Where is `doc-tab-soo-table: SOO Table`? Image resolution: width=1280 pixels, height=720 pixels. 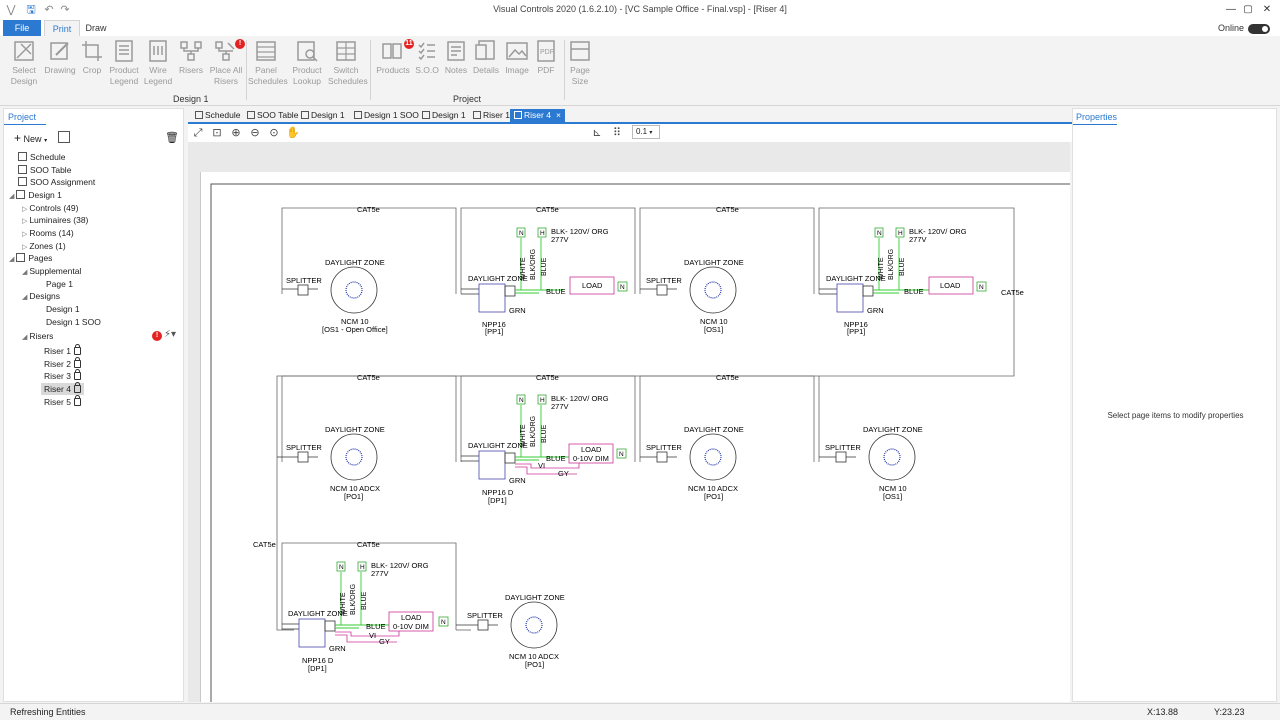 doc-tab-soo-table: SOO Table is located at coordinates (272, 115).